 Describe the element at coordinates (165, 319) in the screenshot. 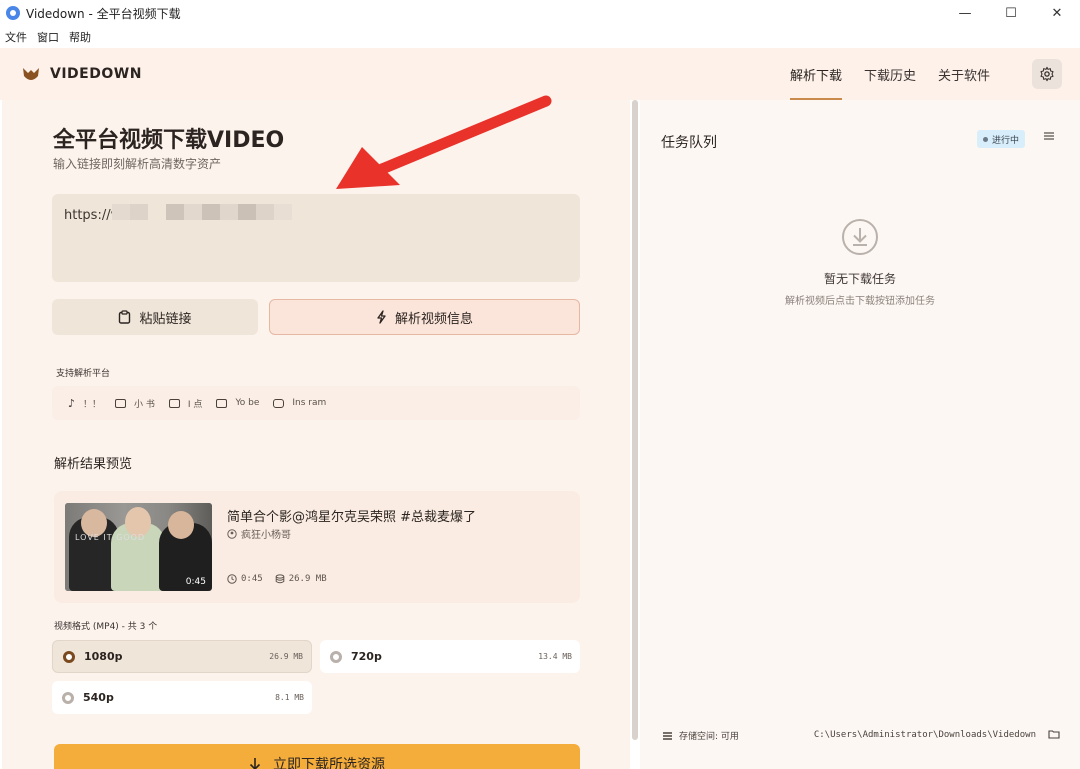

I see `paste-link-label: 粘贴链接` at that location.